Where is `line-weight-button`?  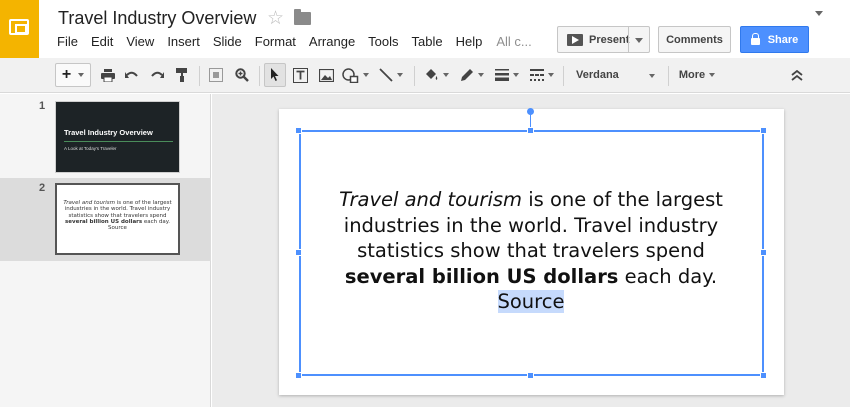
line-weight-button is located at coordinates (506, 75).